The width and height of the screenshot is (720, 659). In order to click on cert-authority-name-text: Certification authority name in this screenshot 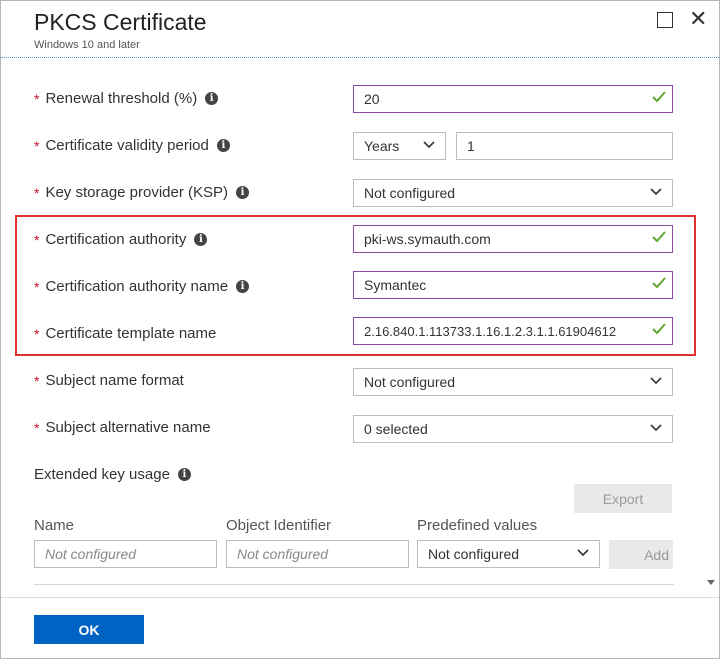, I will do `click(137, 286)`.